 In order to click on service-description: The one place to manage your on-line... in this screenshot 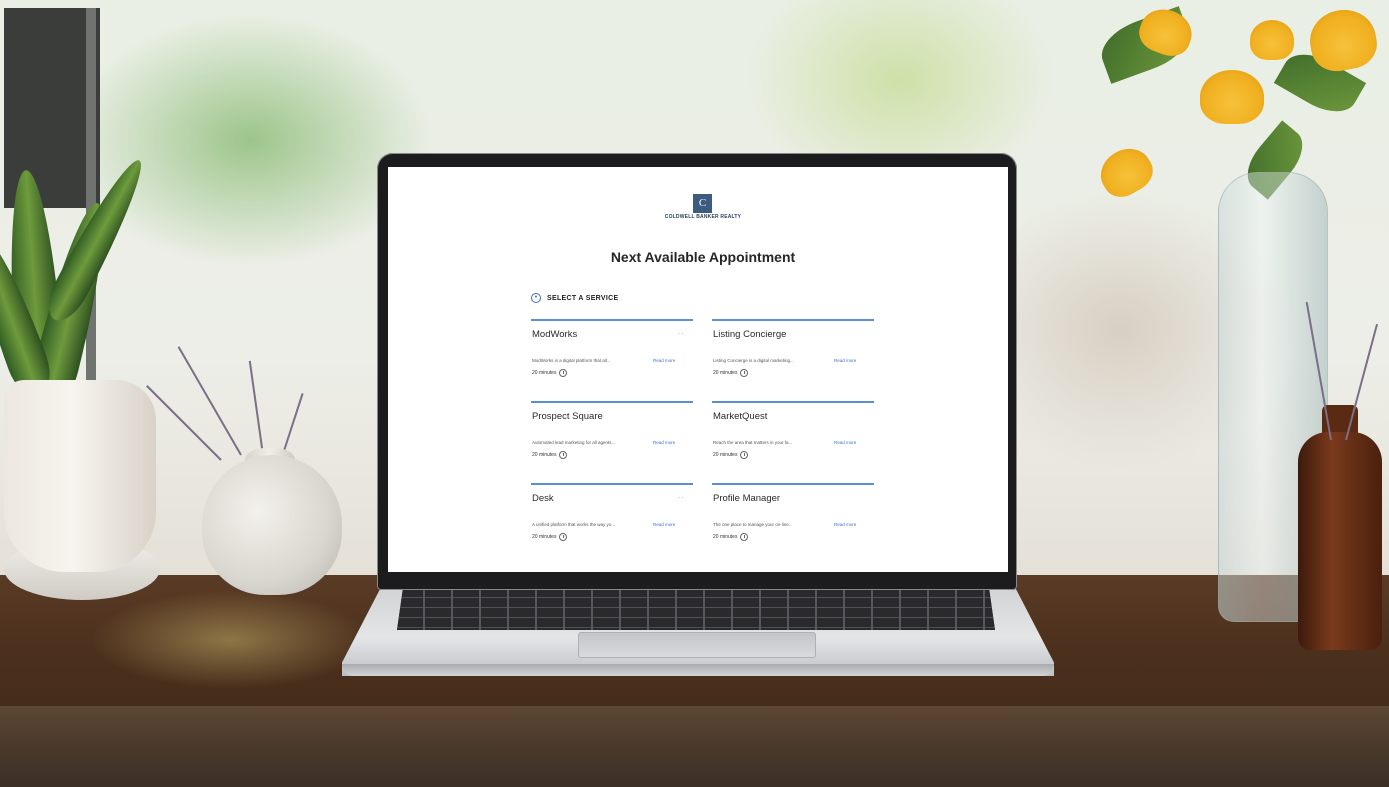, I will do `click(753, 524)`.